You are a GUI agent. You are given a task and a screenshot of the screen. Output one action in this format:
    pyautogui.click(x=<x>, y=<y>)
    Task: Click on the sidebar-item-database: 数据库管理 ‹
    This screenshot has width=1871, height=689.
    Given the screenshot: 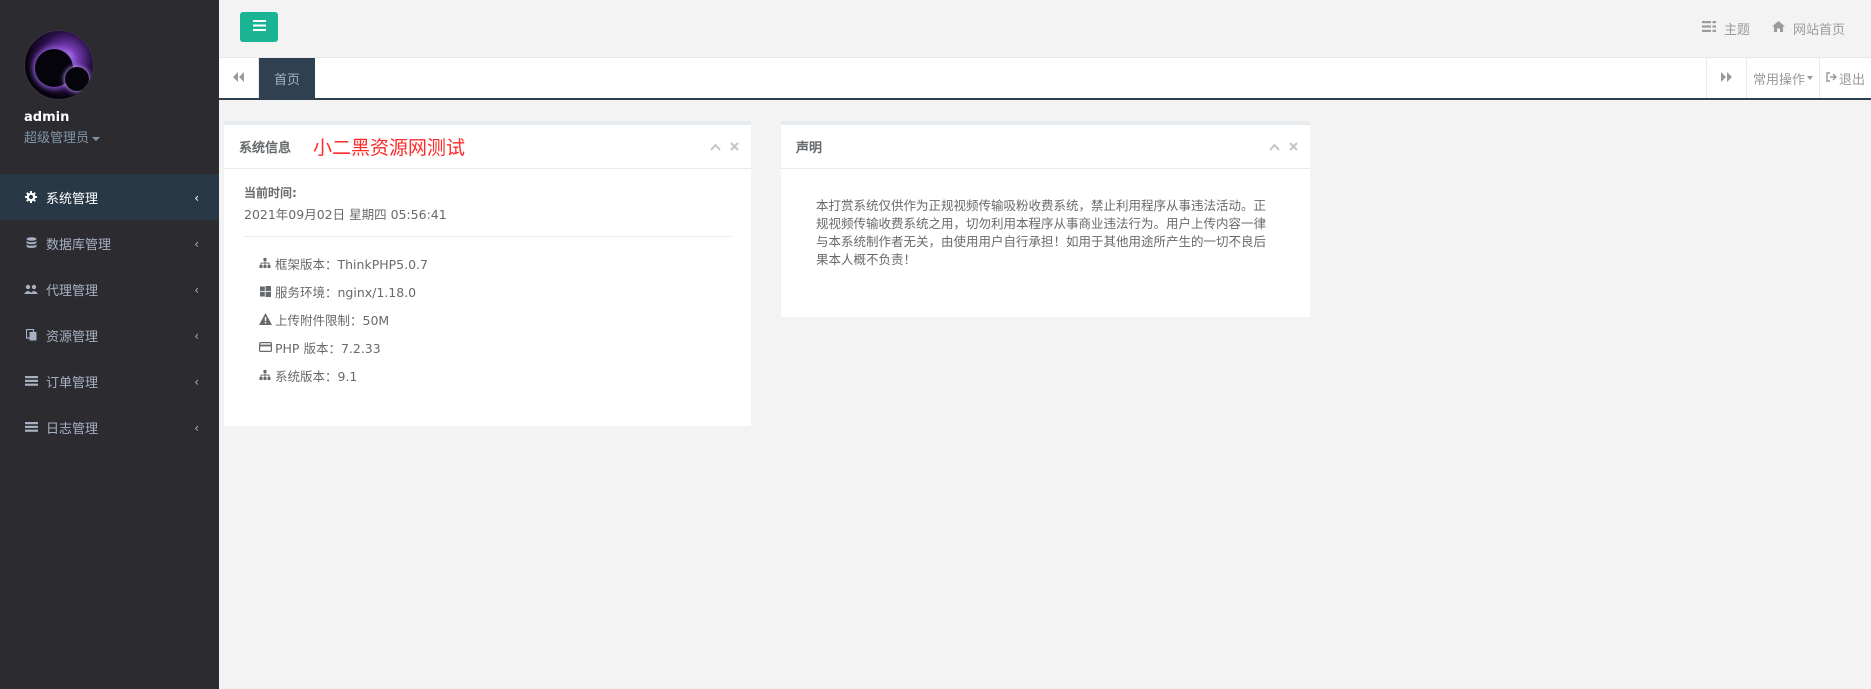 What is the action you would take?
    pyautogui.click(x=109, y=243)
    